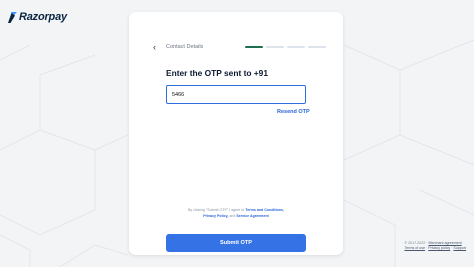 This screenshot has height=267, width=474. Describe the element at coordinates (157, 47) in the screenshot. I see `chevron-left-icon: ‹` at that location.